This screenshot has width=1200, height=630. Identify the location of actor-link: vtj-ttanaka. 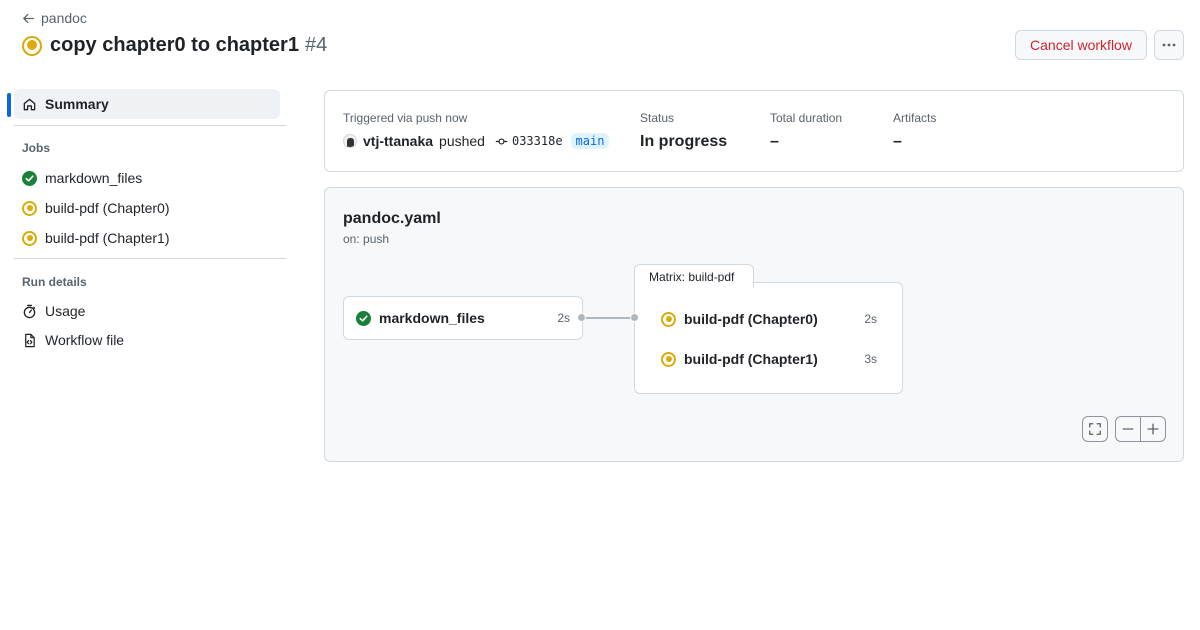
(398, 141).